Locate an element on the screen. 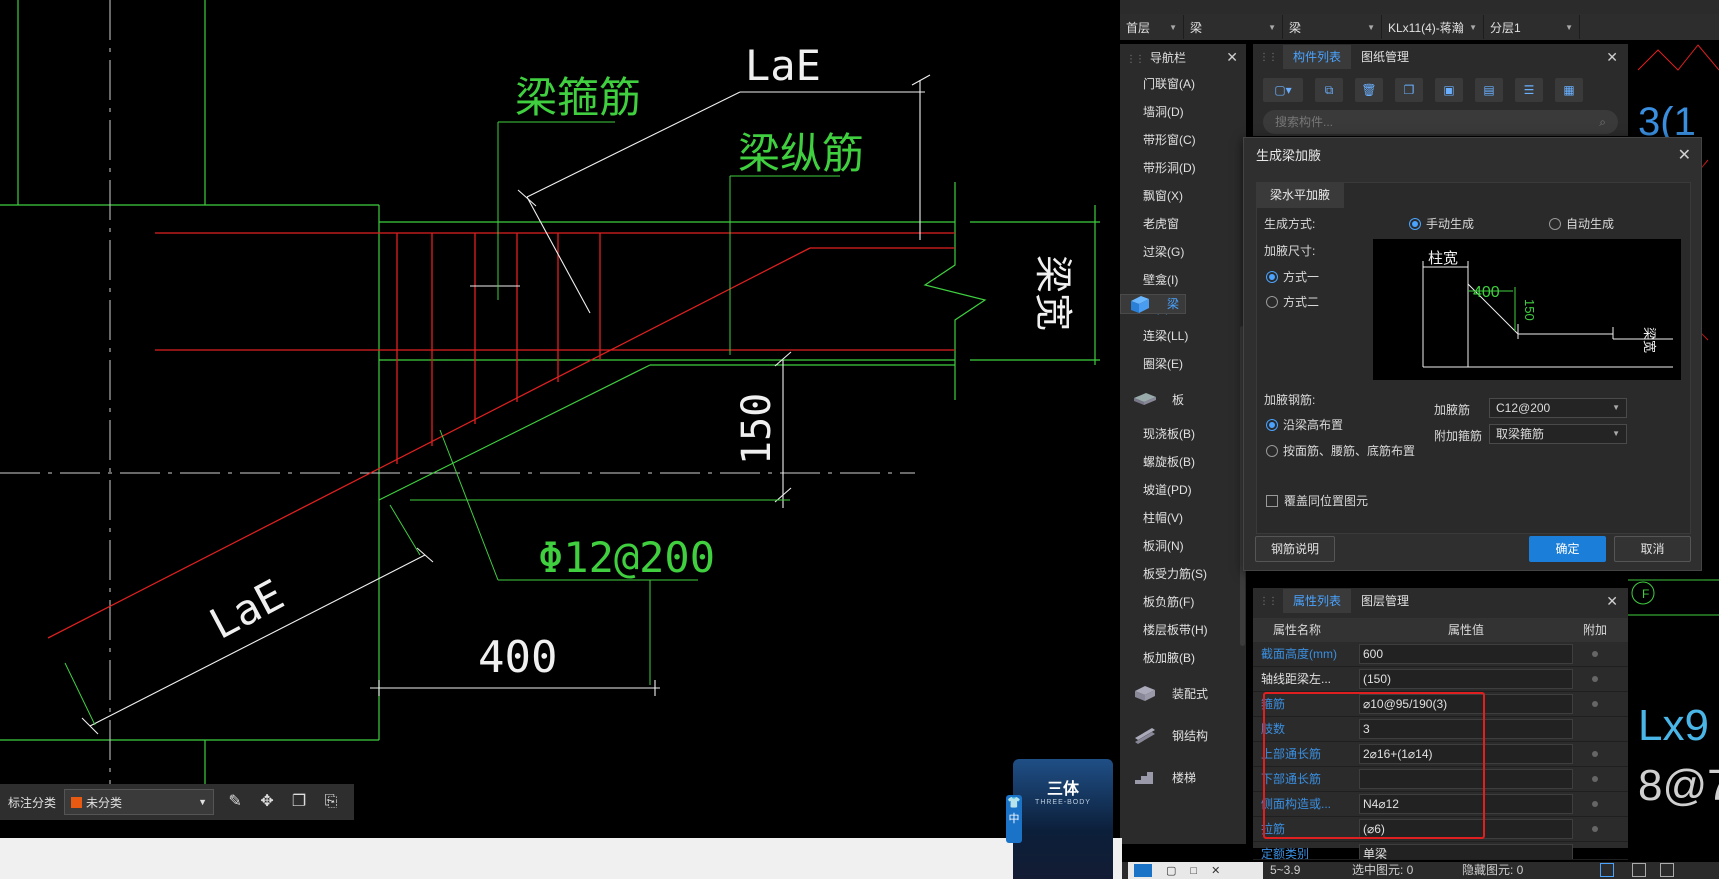 The height and width of the screenshot is (879, 1719). annotation-toolbar: 标注分类 未分类 ▼ ✎ ✥ ❐ ⎘ is located at coordinates (177, 802).